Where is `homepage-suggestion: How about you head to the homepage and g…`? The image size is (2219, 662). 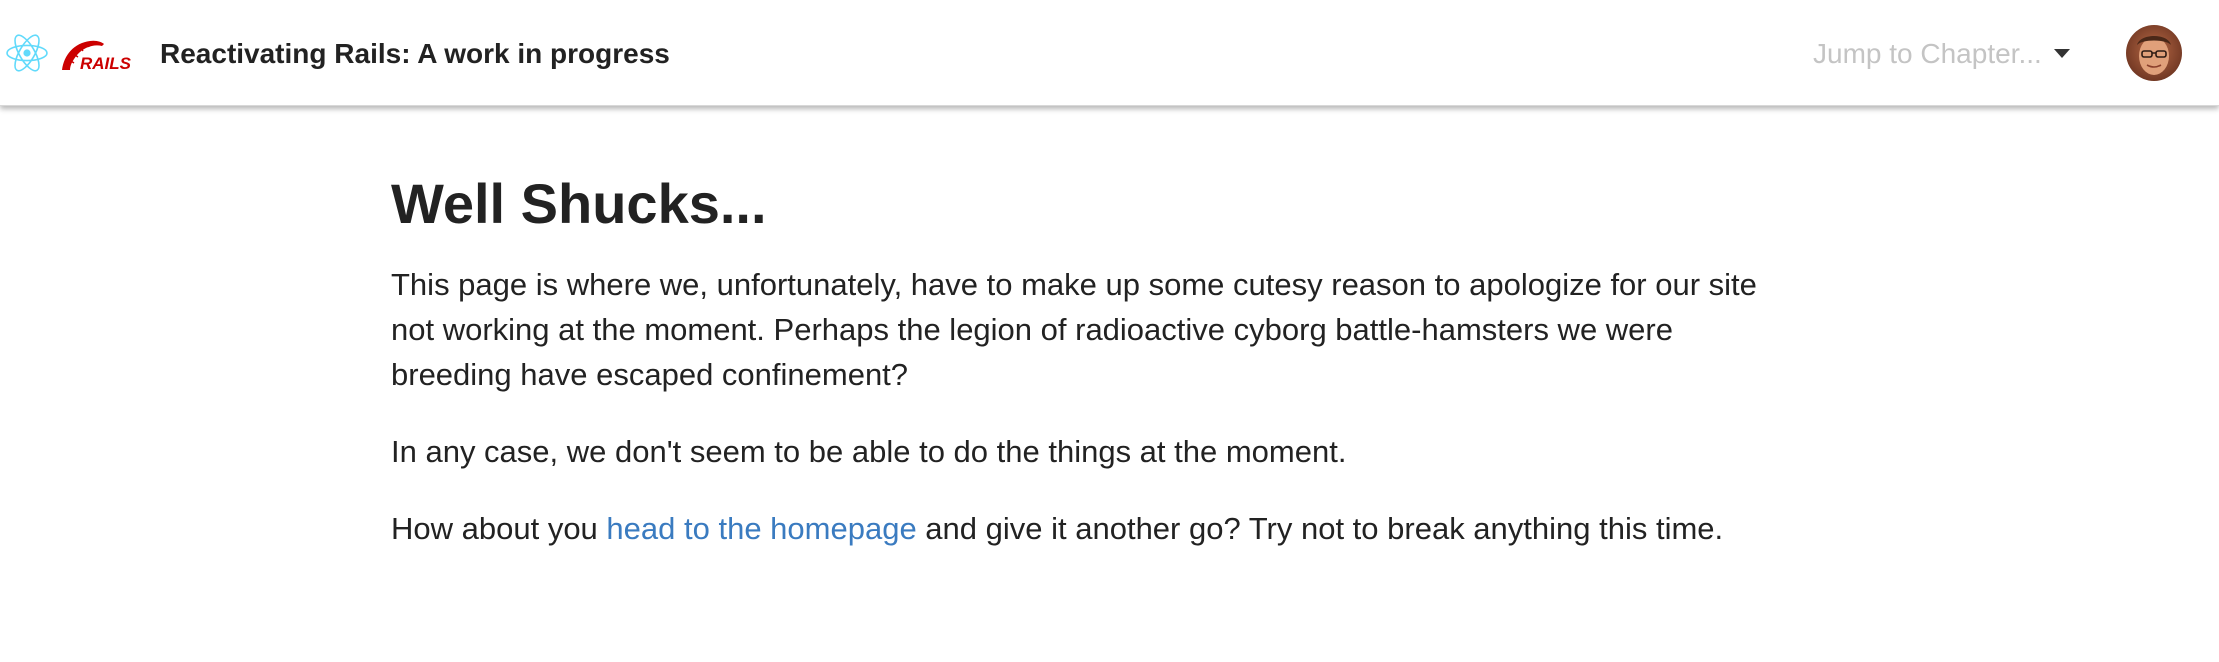
homepage-suggestion: How about you head to the homepage and g… is located at coordinates (1081, 528).